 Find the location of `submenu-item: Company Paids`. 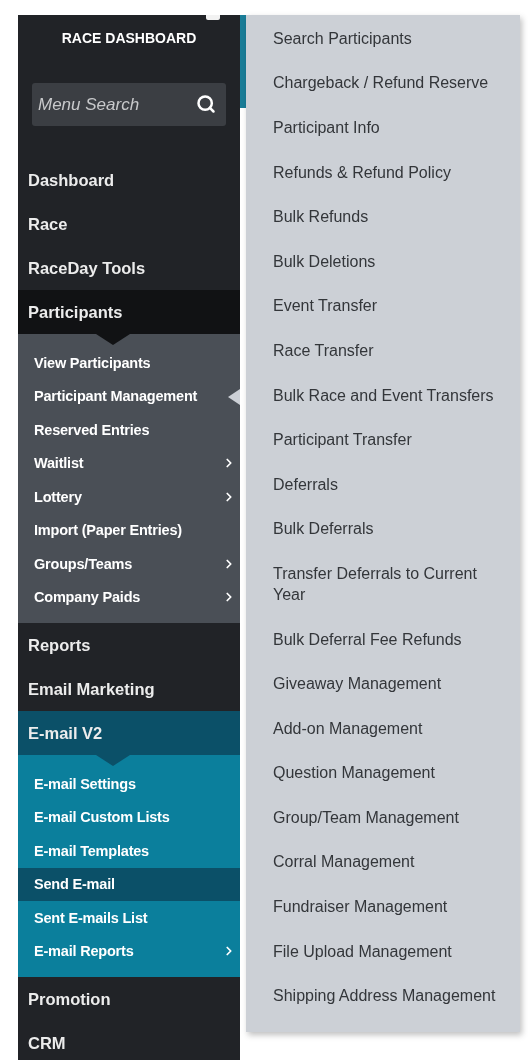

submenu-item: Company Paids is located at coordinates (129, 597).